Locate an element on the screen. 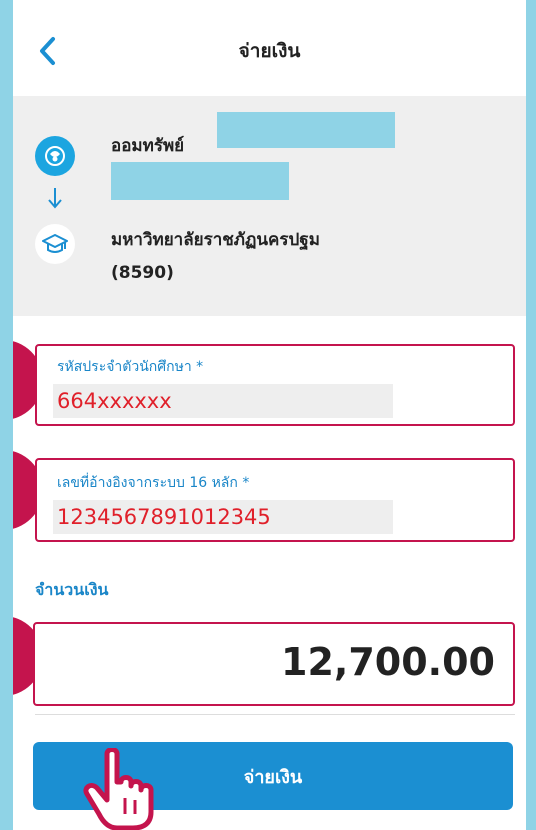 This screenshot has height=830, width=536. amount-input: 12,700.00 is located at coordinates (274, 664).